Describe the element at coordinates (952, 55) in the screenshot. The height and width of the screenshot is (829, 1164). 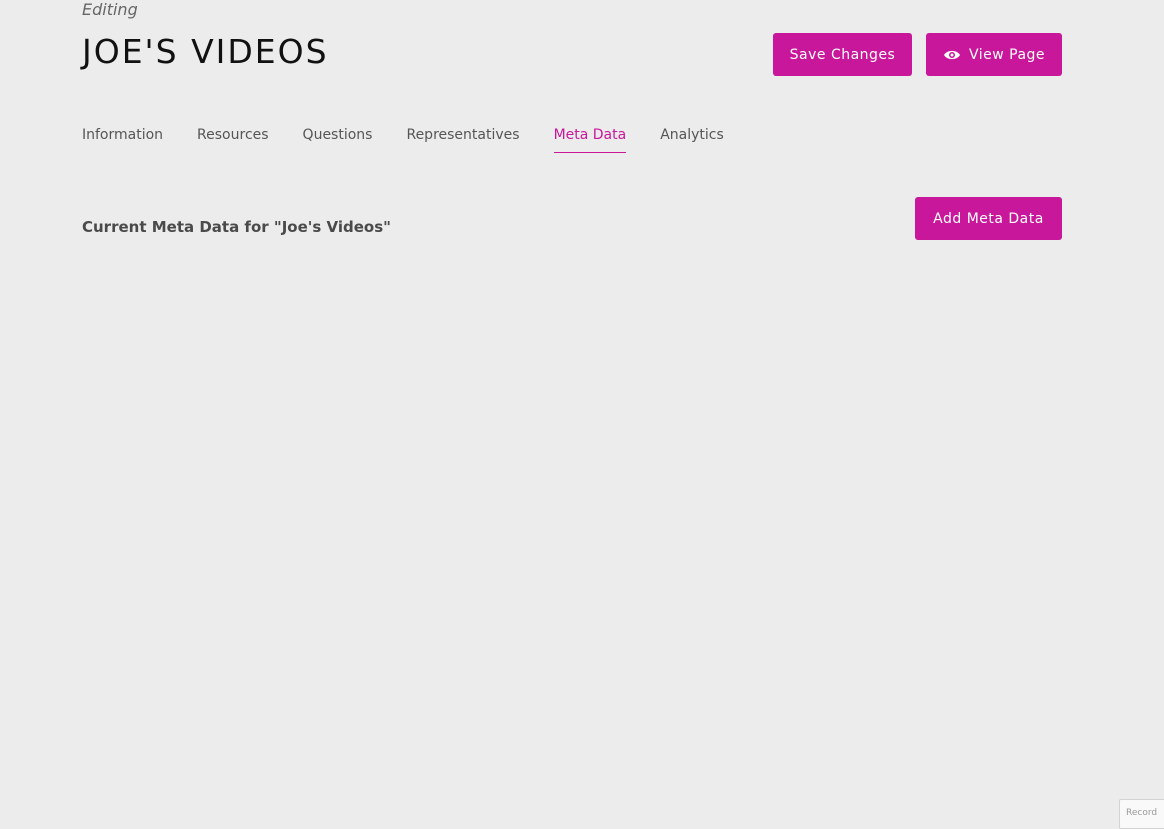
I see `eye-icon` at that location.